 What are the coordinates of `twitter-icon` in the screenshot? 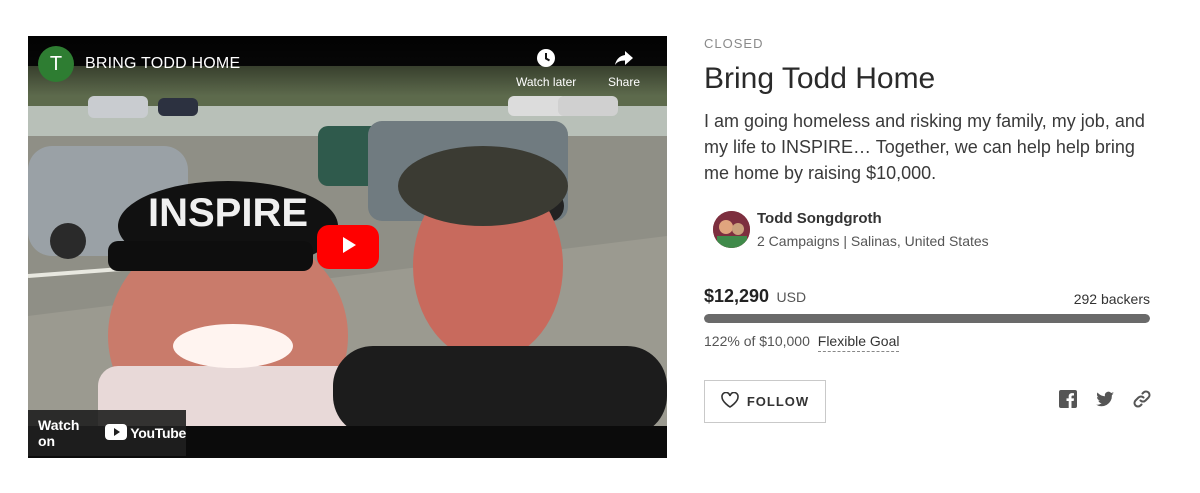 It's located at (1105, 399).